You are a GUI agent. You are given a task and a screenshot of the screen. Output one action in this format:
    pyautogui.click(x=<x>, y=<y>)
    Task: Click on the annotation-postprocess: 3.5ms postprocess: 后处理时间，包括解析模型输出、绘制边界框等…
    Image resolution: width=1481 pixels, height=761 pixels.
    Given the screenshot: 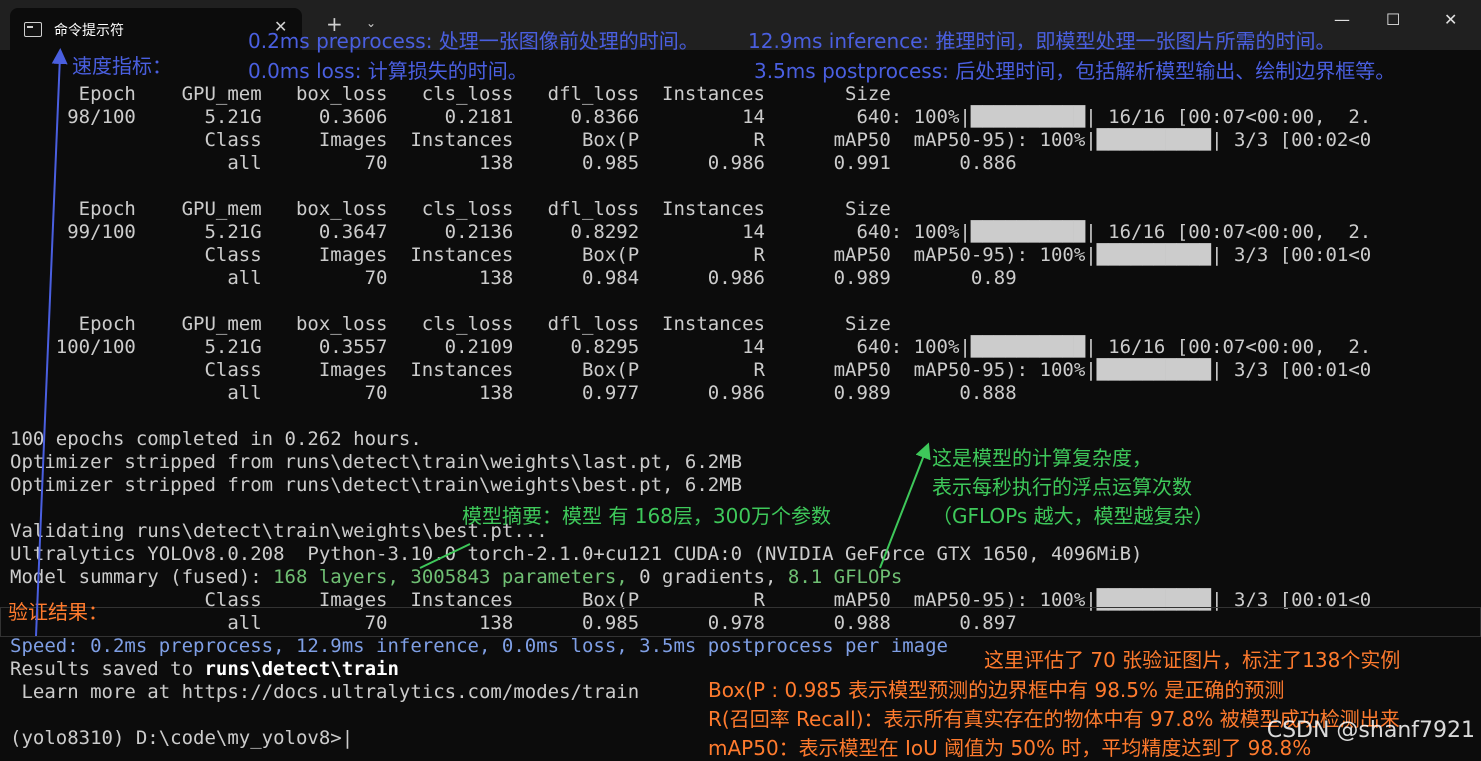 What is the action you would take?
    pyautogui.click(x=1075, y=71)
    